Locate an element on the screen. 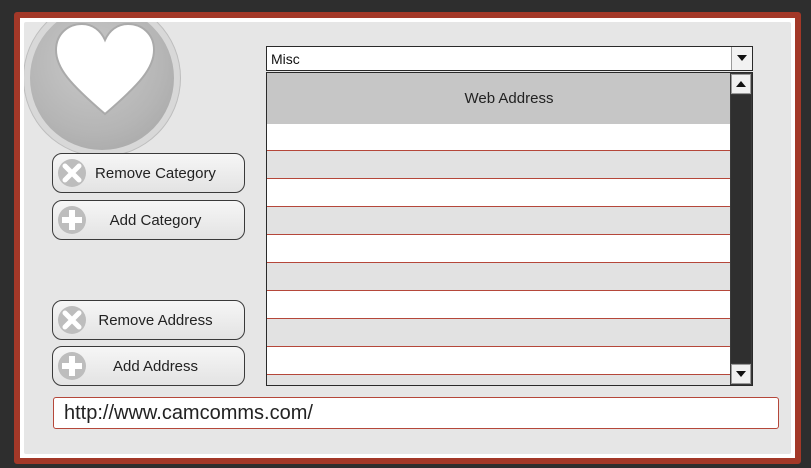 This screenshot has width=811, height=468. heart-icon is located at coordinates (105, 69).